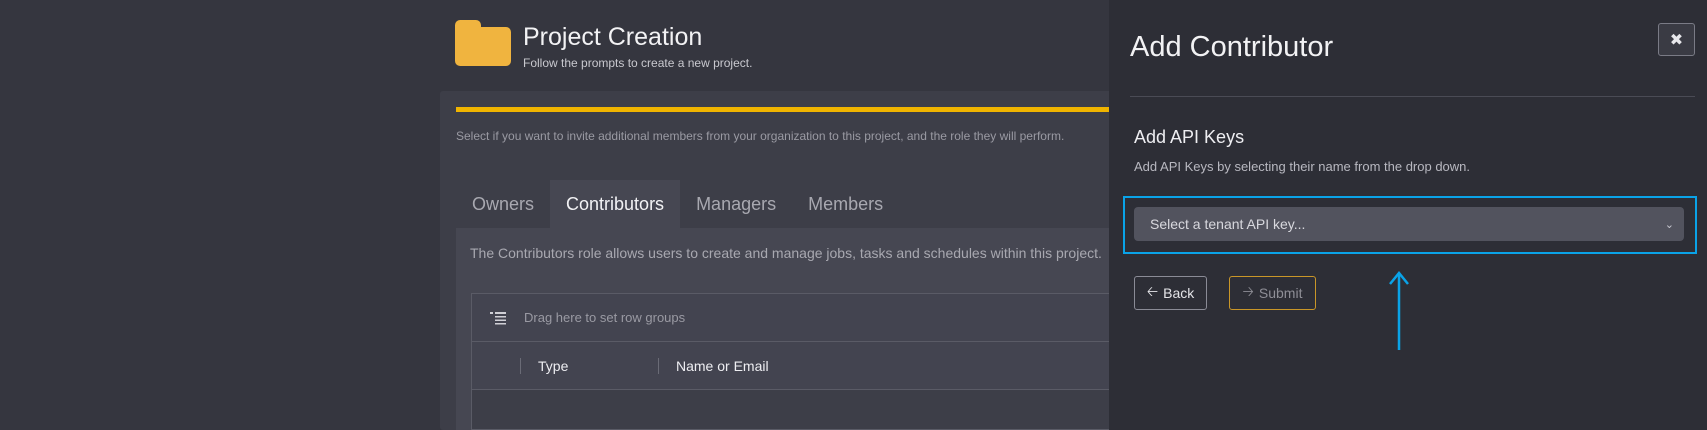  Describe the element at coordinates (1669, 224) in the screenshot. I see `chevron-down-icon: ⌄` at that location.